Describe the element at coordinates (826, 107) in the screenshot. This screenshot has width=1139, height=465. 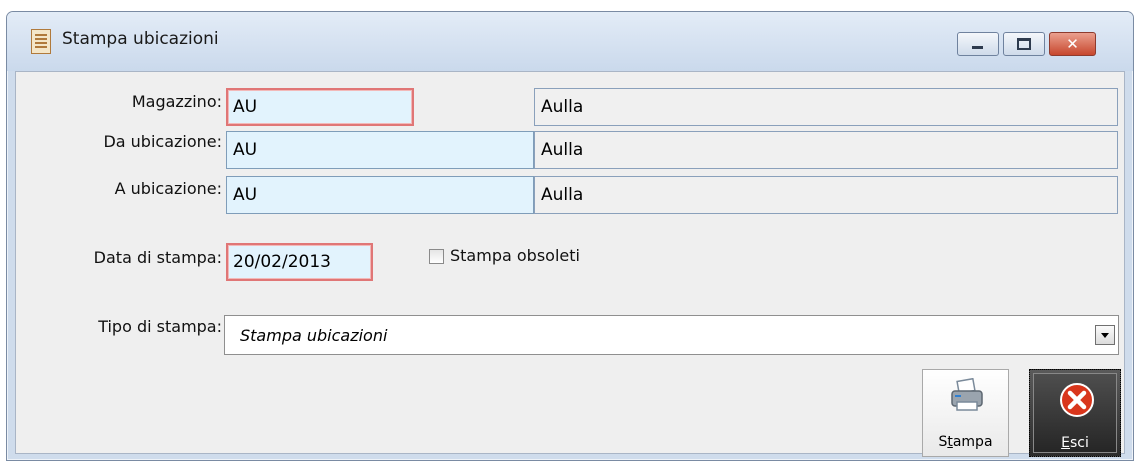
I see `magazzino-description-field: Aulla` at that location.